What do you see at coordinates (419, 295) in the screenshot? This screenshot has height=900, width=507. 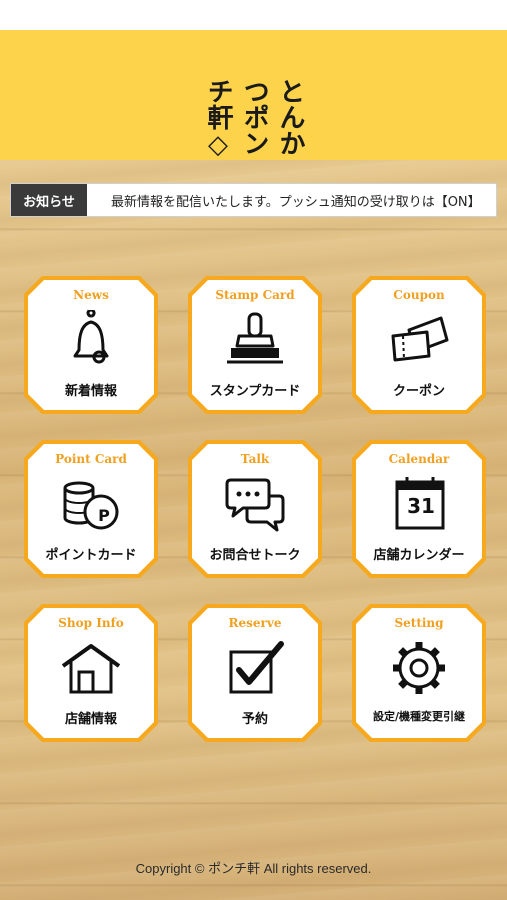 I see `tile-en-label: Coupon` at bounding box center [419, 295].